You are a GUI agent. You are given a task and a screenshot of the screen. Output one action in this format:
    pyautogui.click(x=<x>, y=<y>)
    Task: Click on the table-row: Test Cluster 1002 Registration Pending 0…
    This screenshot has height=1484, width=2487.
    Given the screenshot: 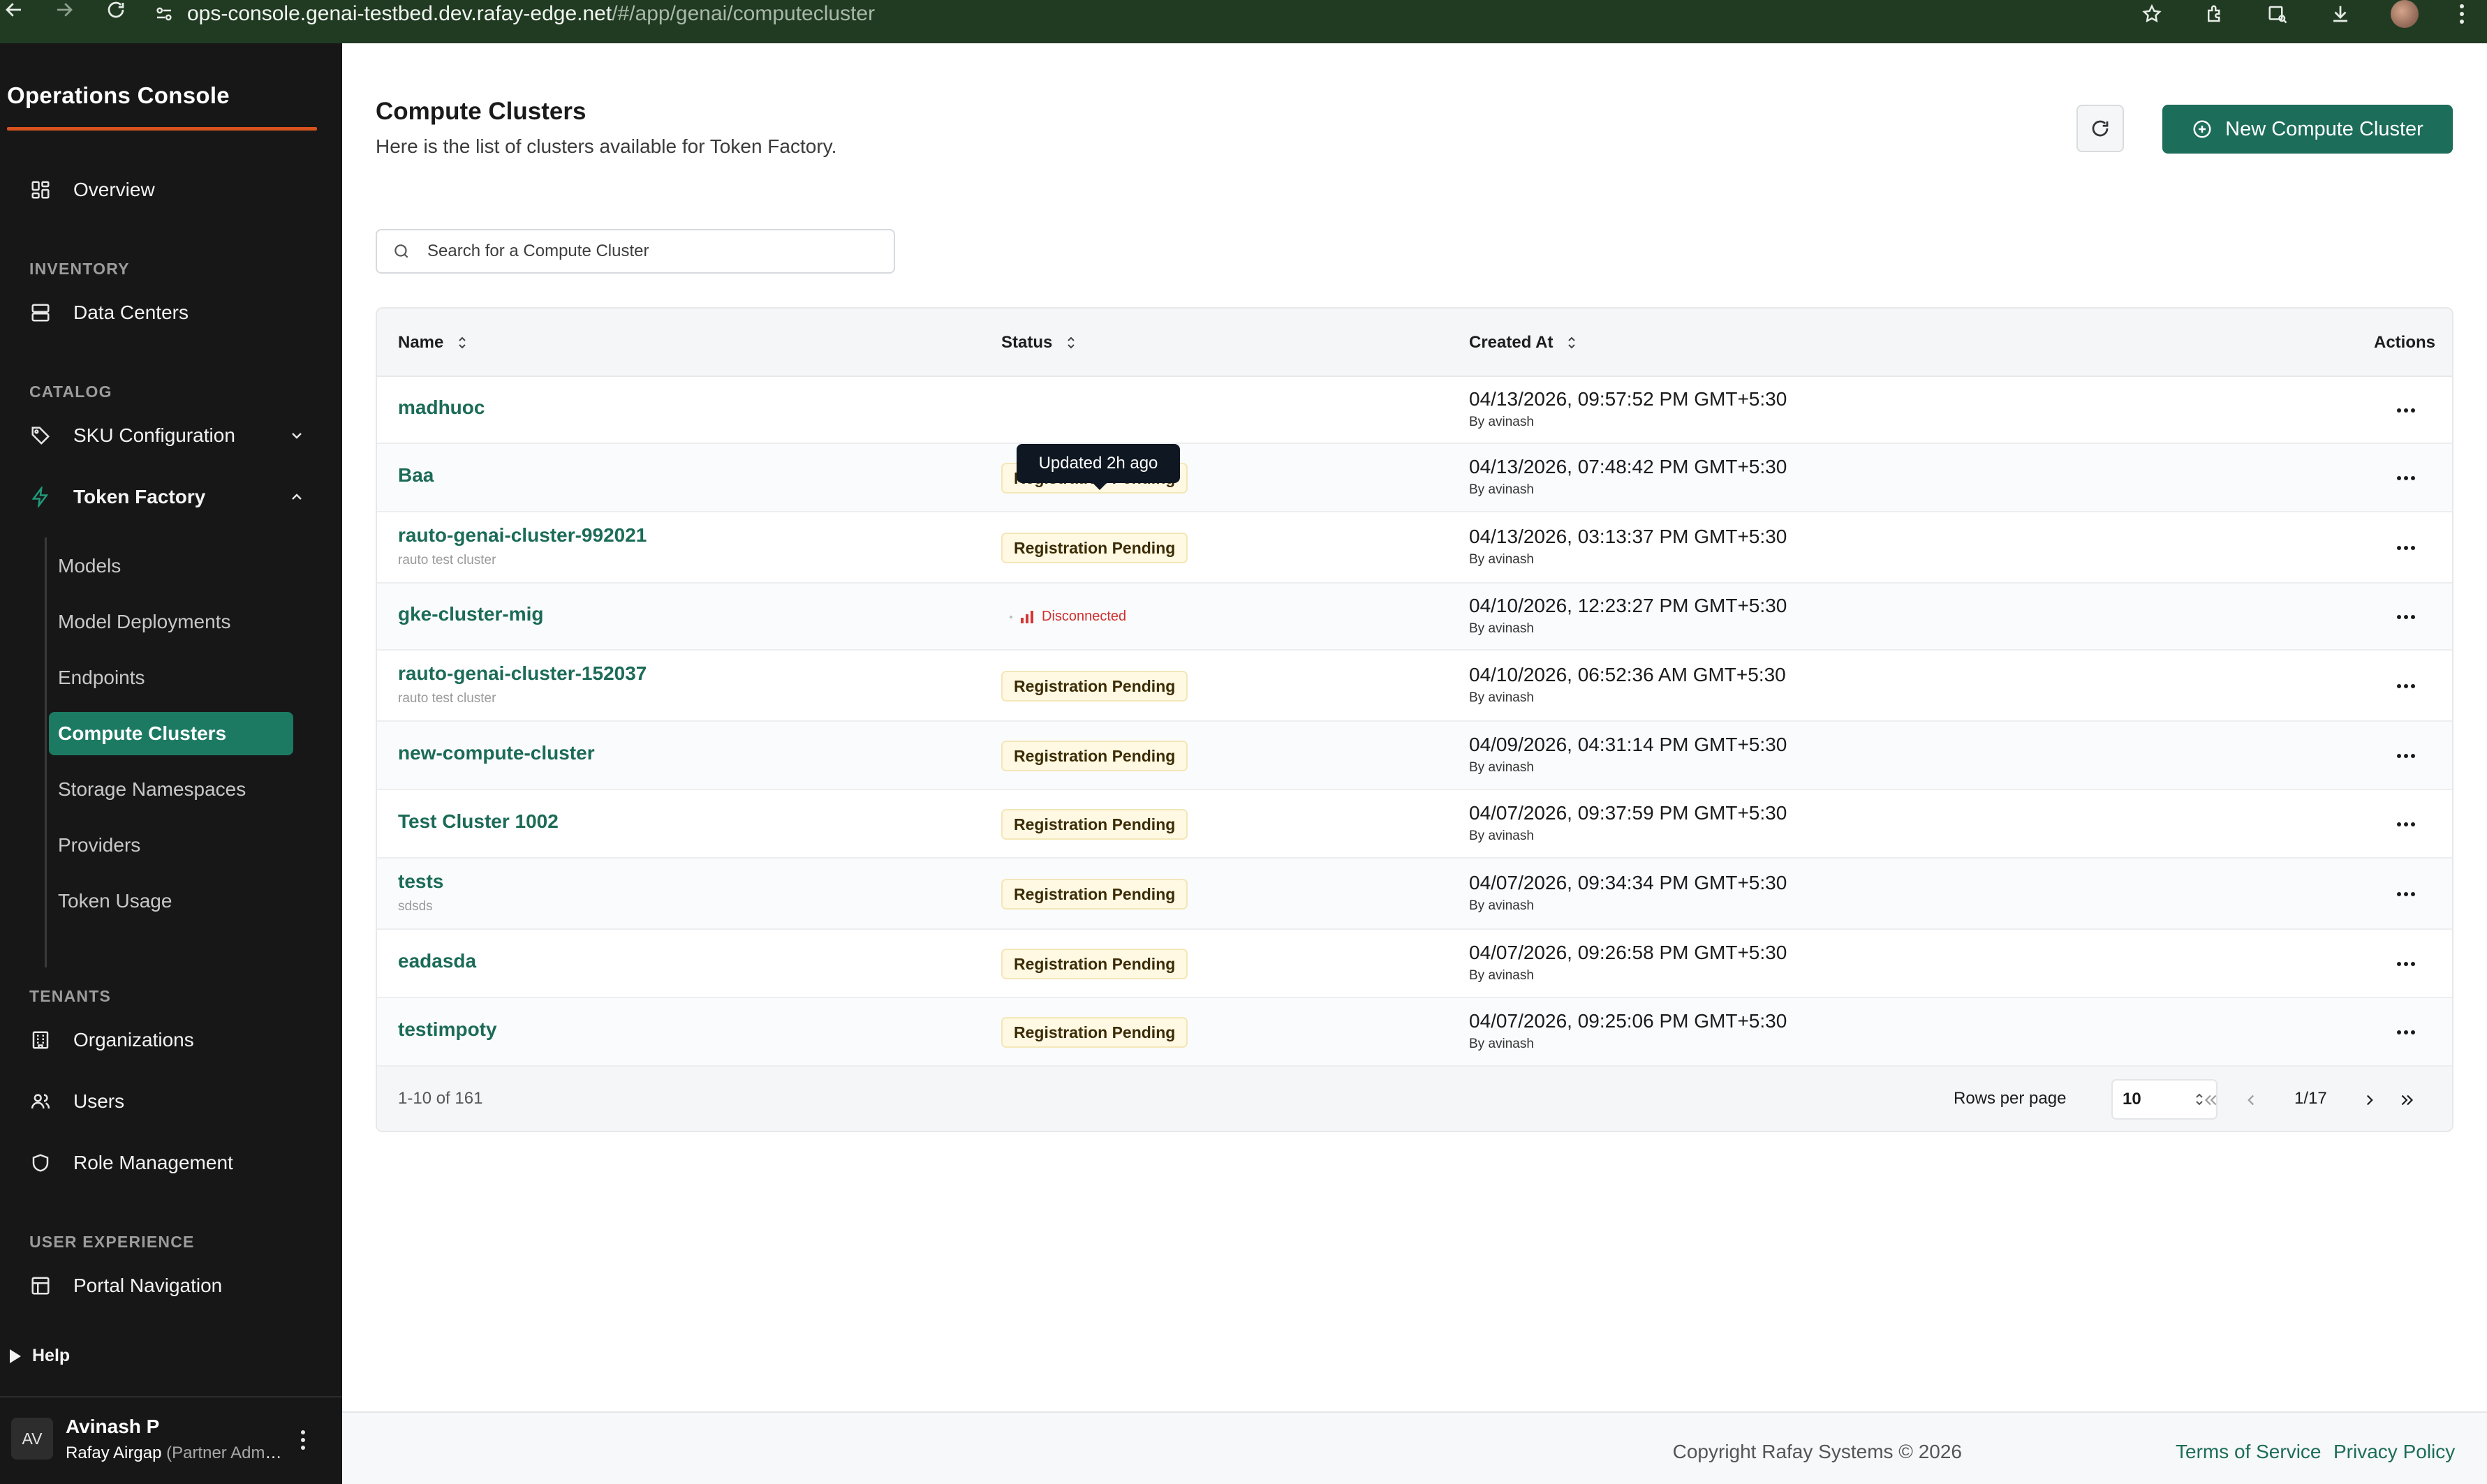 What is the action you would take?
    pyautogui.click(x=1414, y=824)
    